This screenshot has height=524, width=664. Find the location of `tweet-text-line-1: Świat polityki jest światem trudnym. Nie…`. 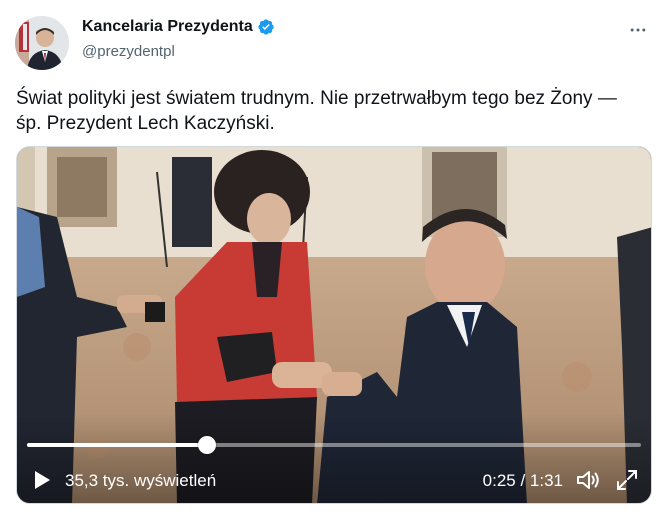

tweet-text-line-1: Świat polityki jest światem trudnym. Nie… is located at coordinates (316, 98).